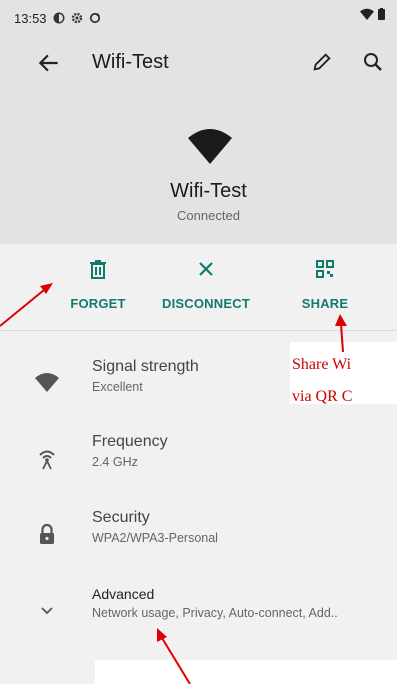 This screenshot has width=397, height=684. Describe the element at coordinates (208, 191) in the screenshot. I see `network-name: Wifi-Test` at that location.